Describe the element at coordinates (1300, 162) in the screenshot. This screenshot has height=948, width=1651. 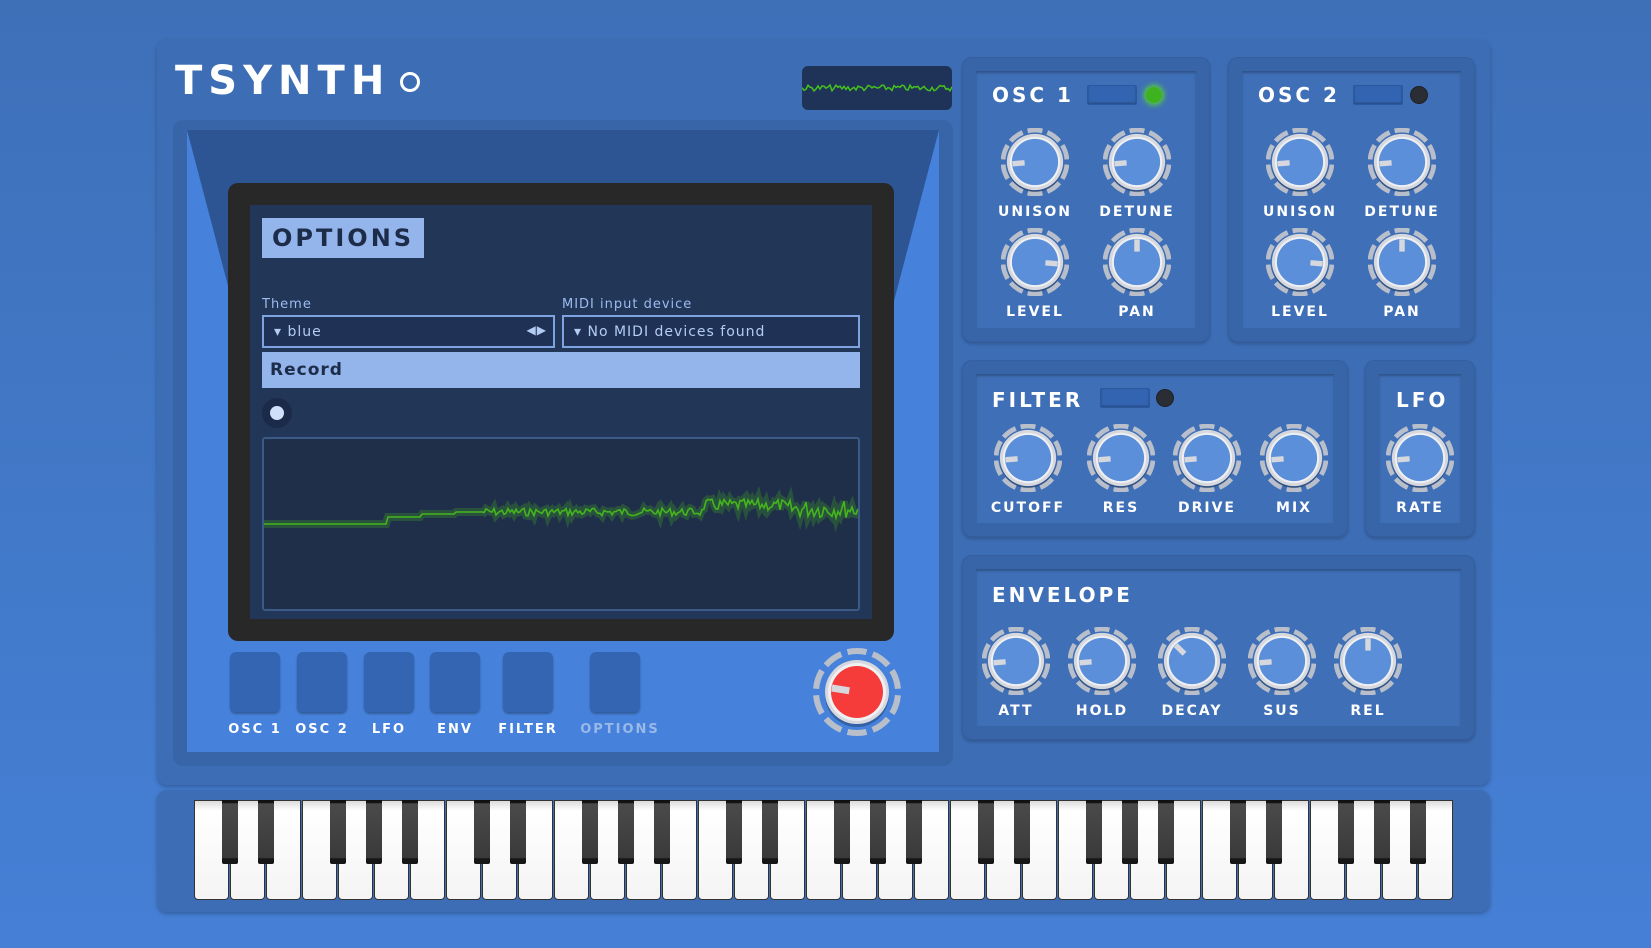
I see `osc2-unison-knob` at that location.